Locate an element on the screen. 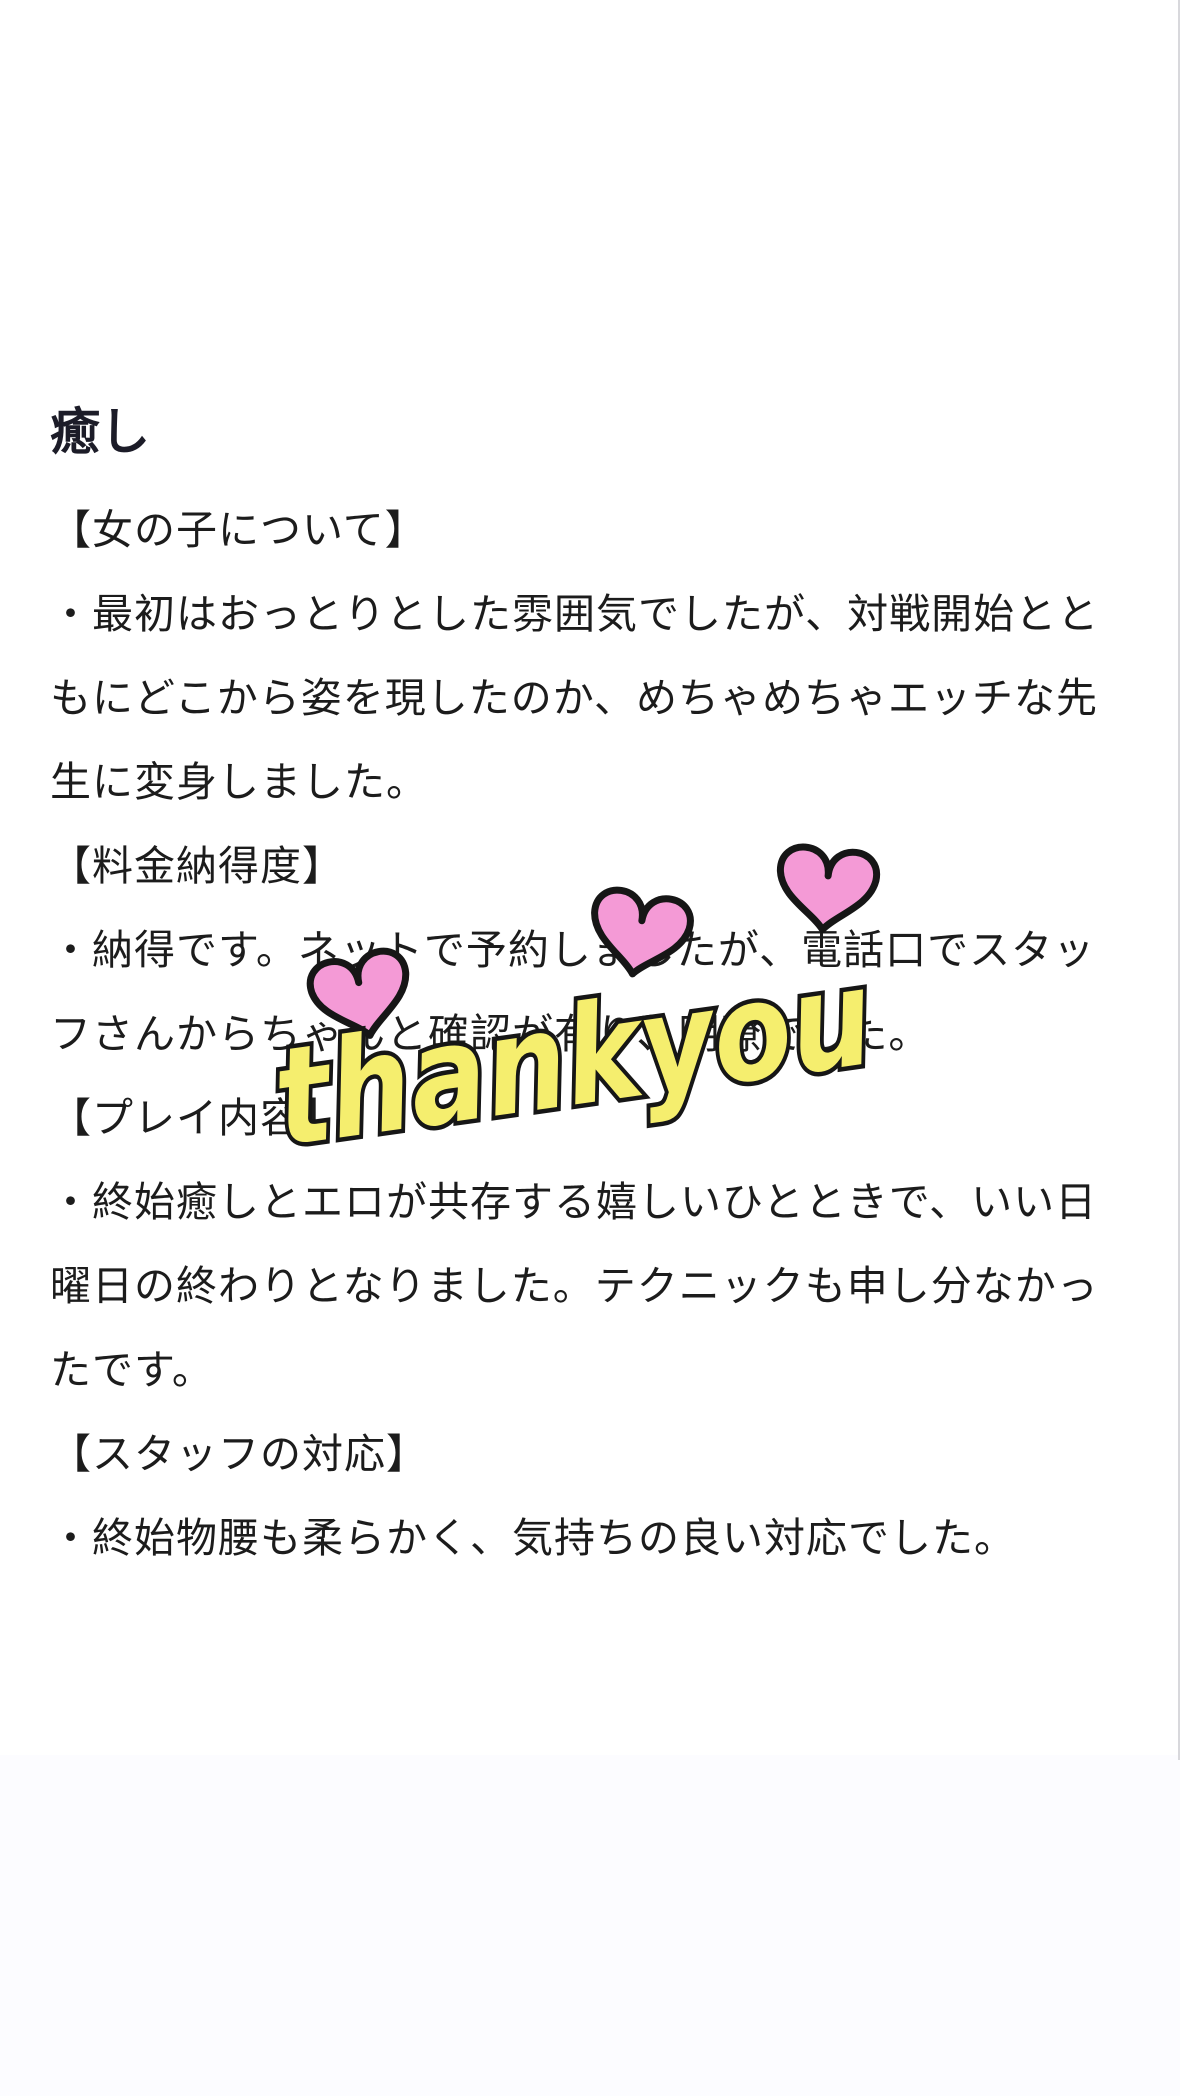  review-title: 癒し is located at coordinates (100, 432).